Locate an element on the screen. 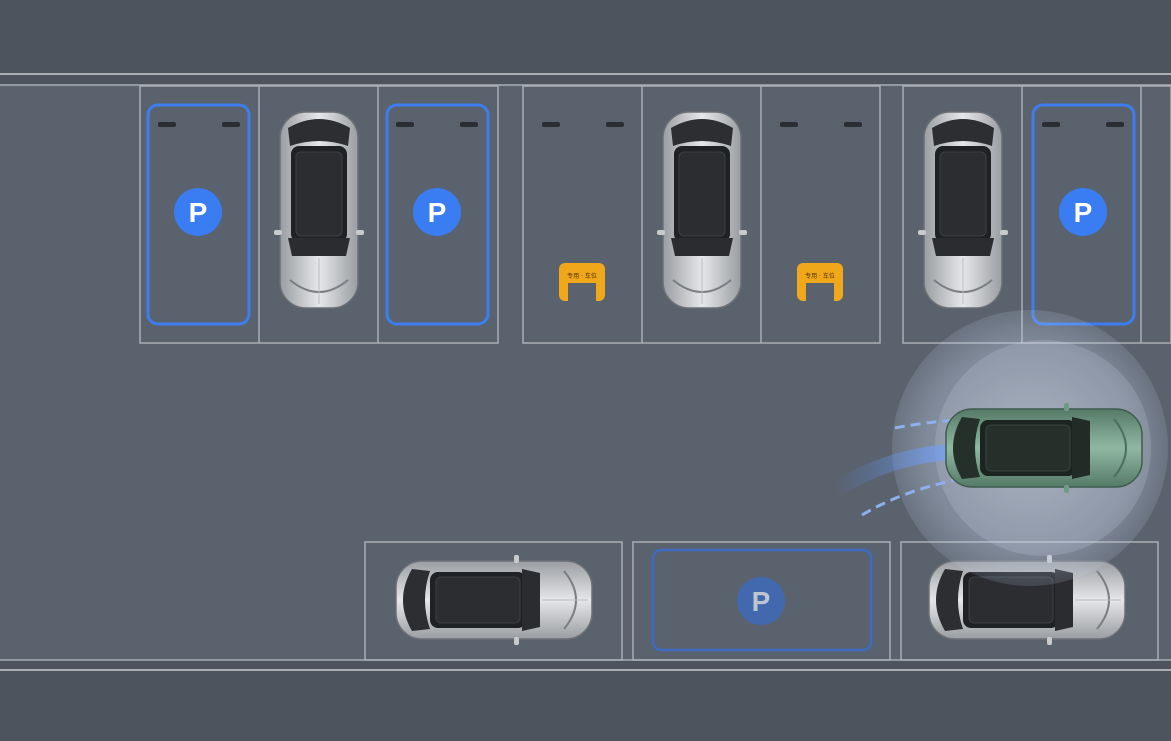  parking-badge-target: P is located at coordinates (761, 601).